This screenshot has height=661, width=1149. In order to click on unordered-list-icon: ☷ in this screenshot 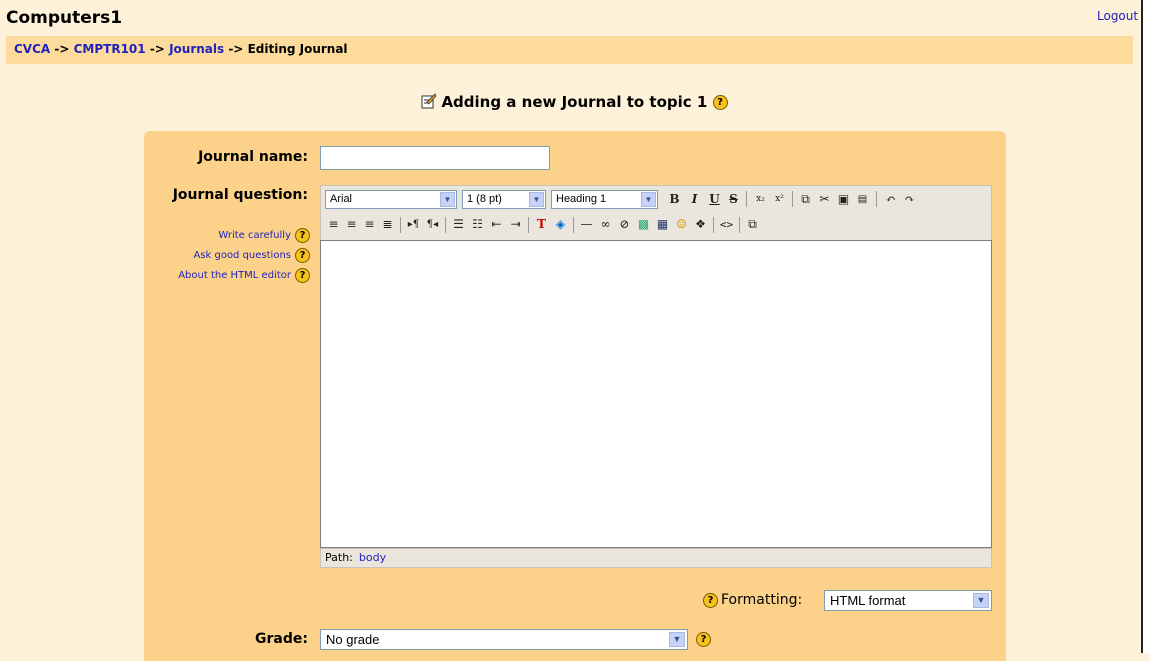, I will do `click(477, 224)`.